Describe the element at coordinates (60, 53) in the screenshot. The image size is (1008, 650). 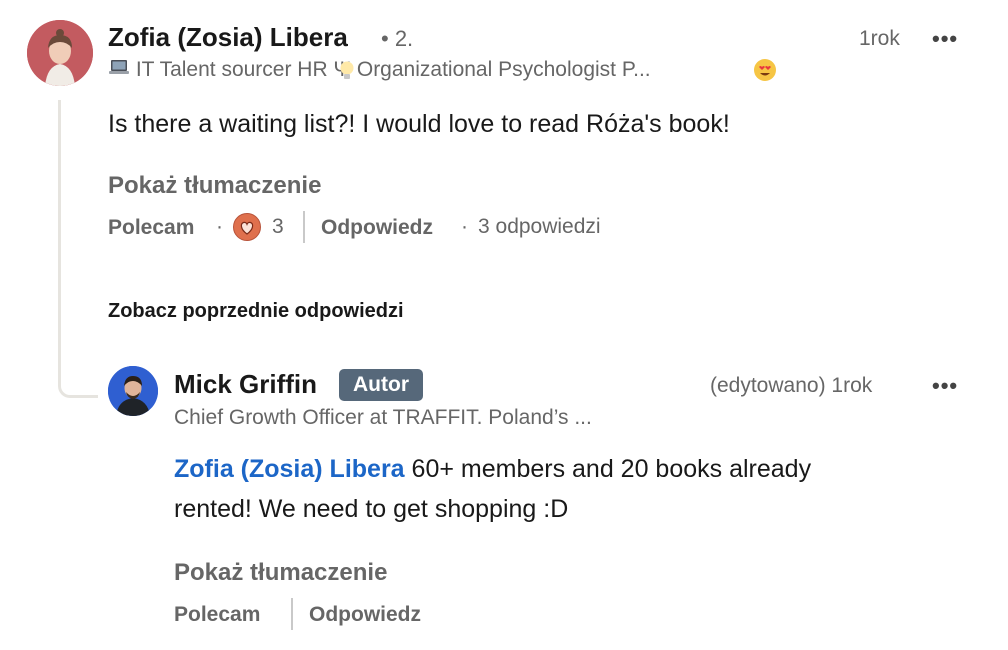
I see `avatar-zofia` at that location.